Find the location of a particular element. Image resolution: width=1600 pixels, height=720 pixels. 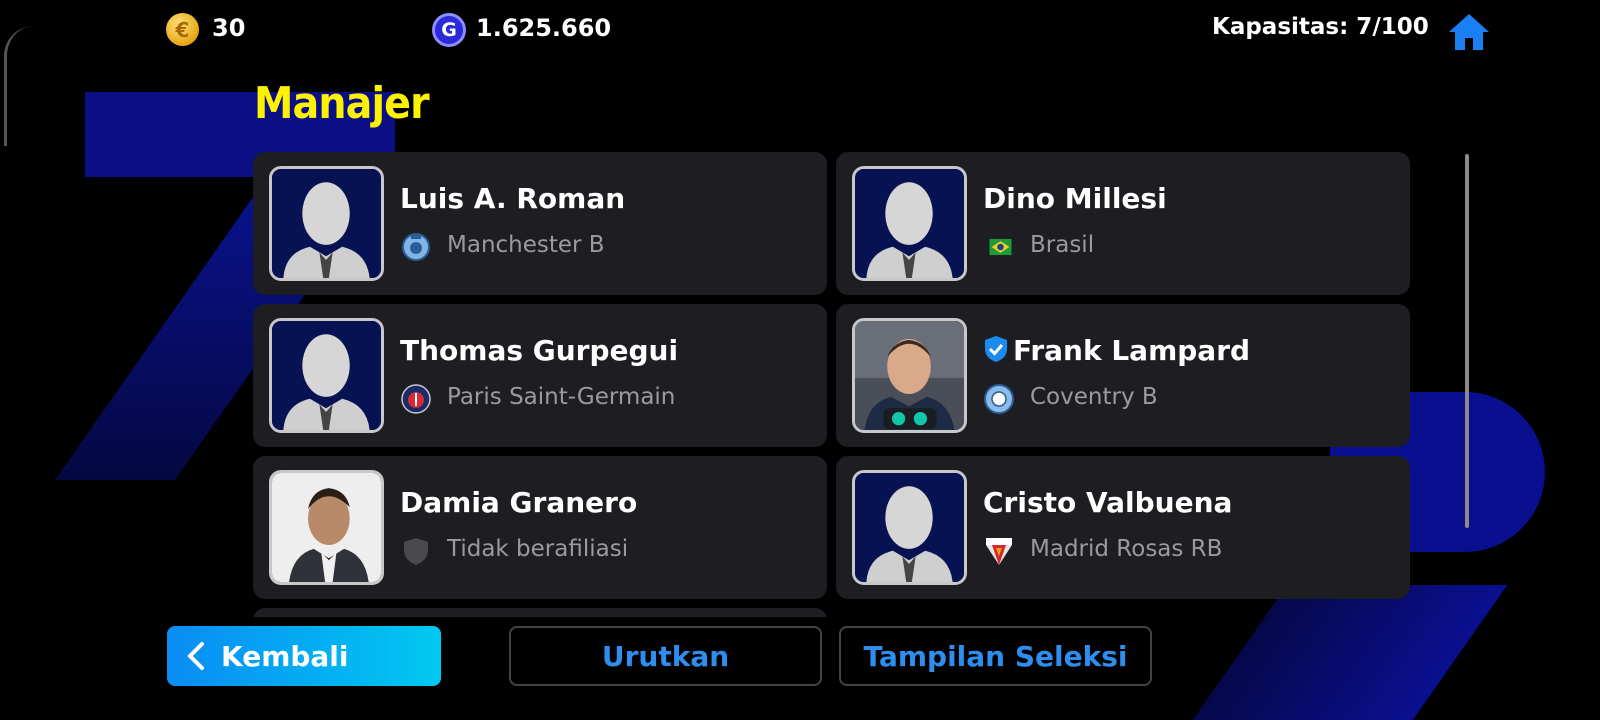

manager-card-thomas-gurpegui: Thomas Gurpegui Paris Saint-Germain is located at coordinates (540, 375).